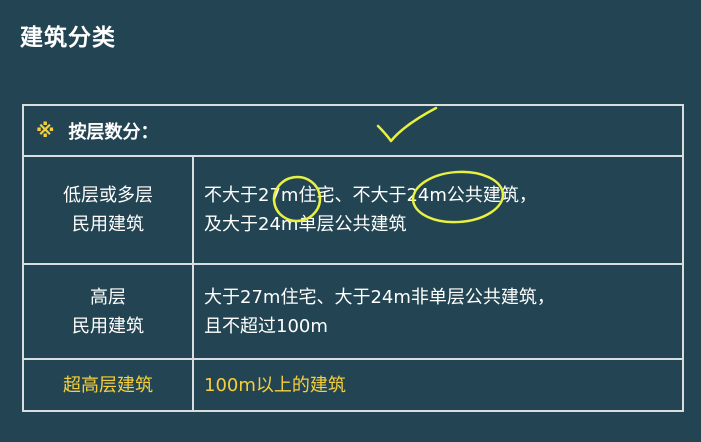  I want to click on description-line: 且不超过100m, so click(266, 326).